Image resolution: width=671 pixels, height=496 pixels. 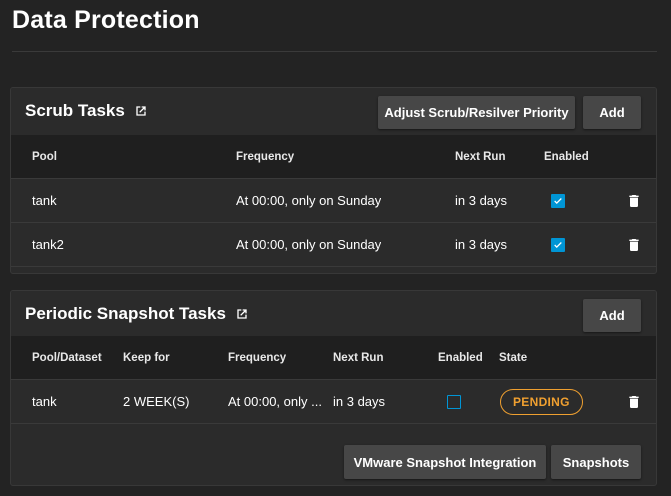 What do you see at coordinates (44, 401) in the screenshot?
I see `dataset-cell: tank` at bounding box center [44, 401].